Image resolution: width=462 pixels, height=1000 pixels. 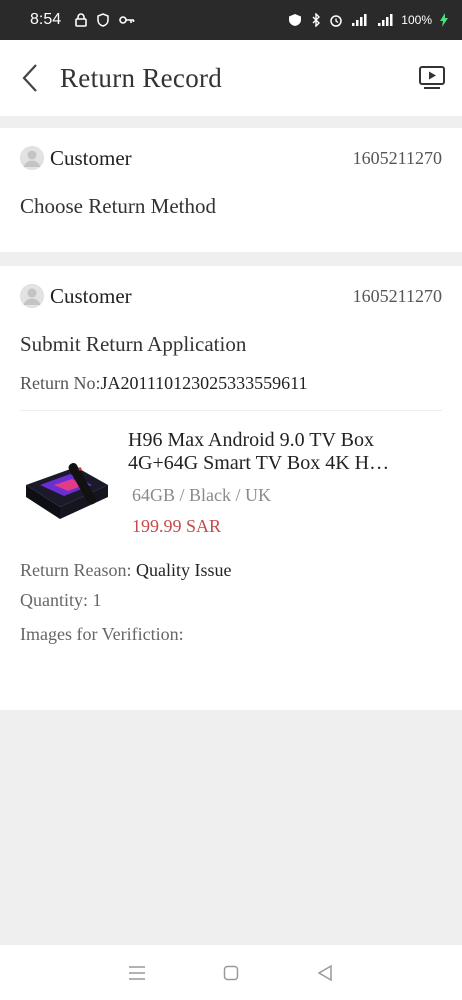 I want to click on status-bar: 8:54 100%, so click(x=231, y=20).